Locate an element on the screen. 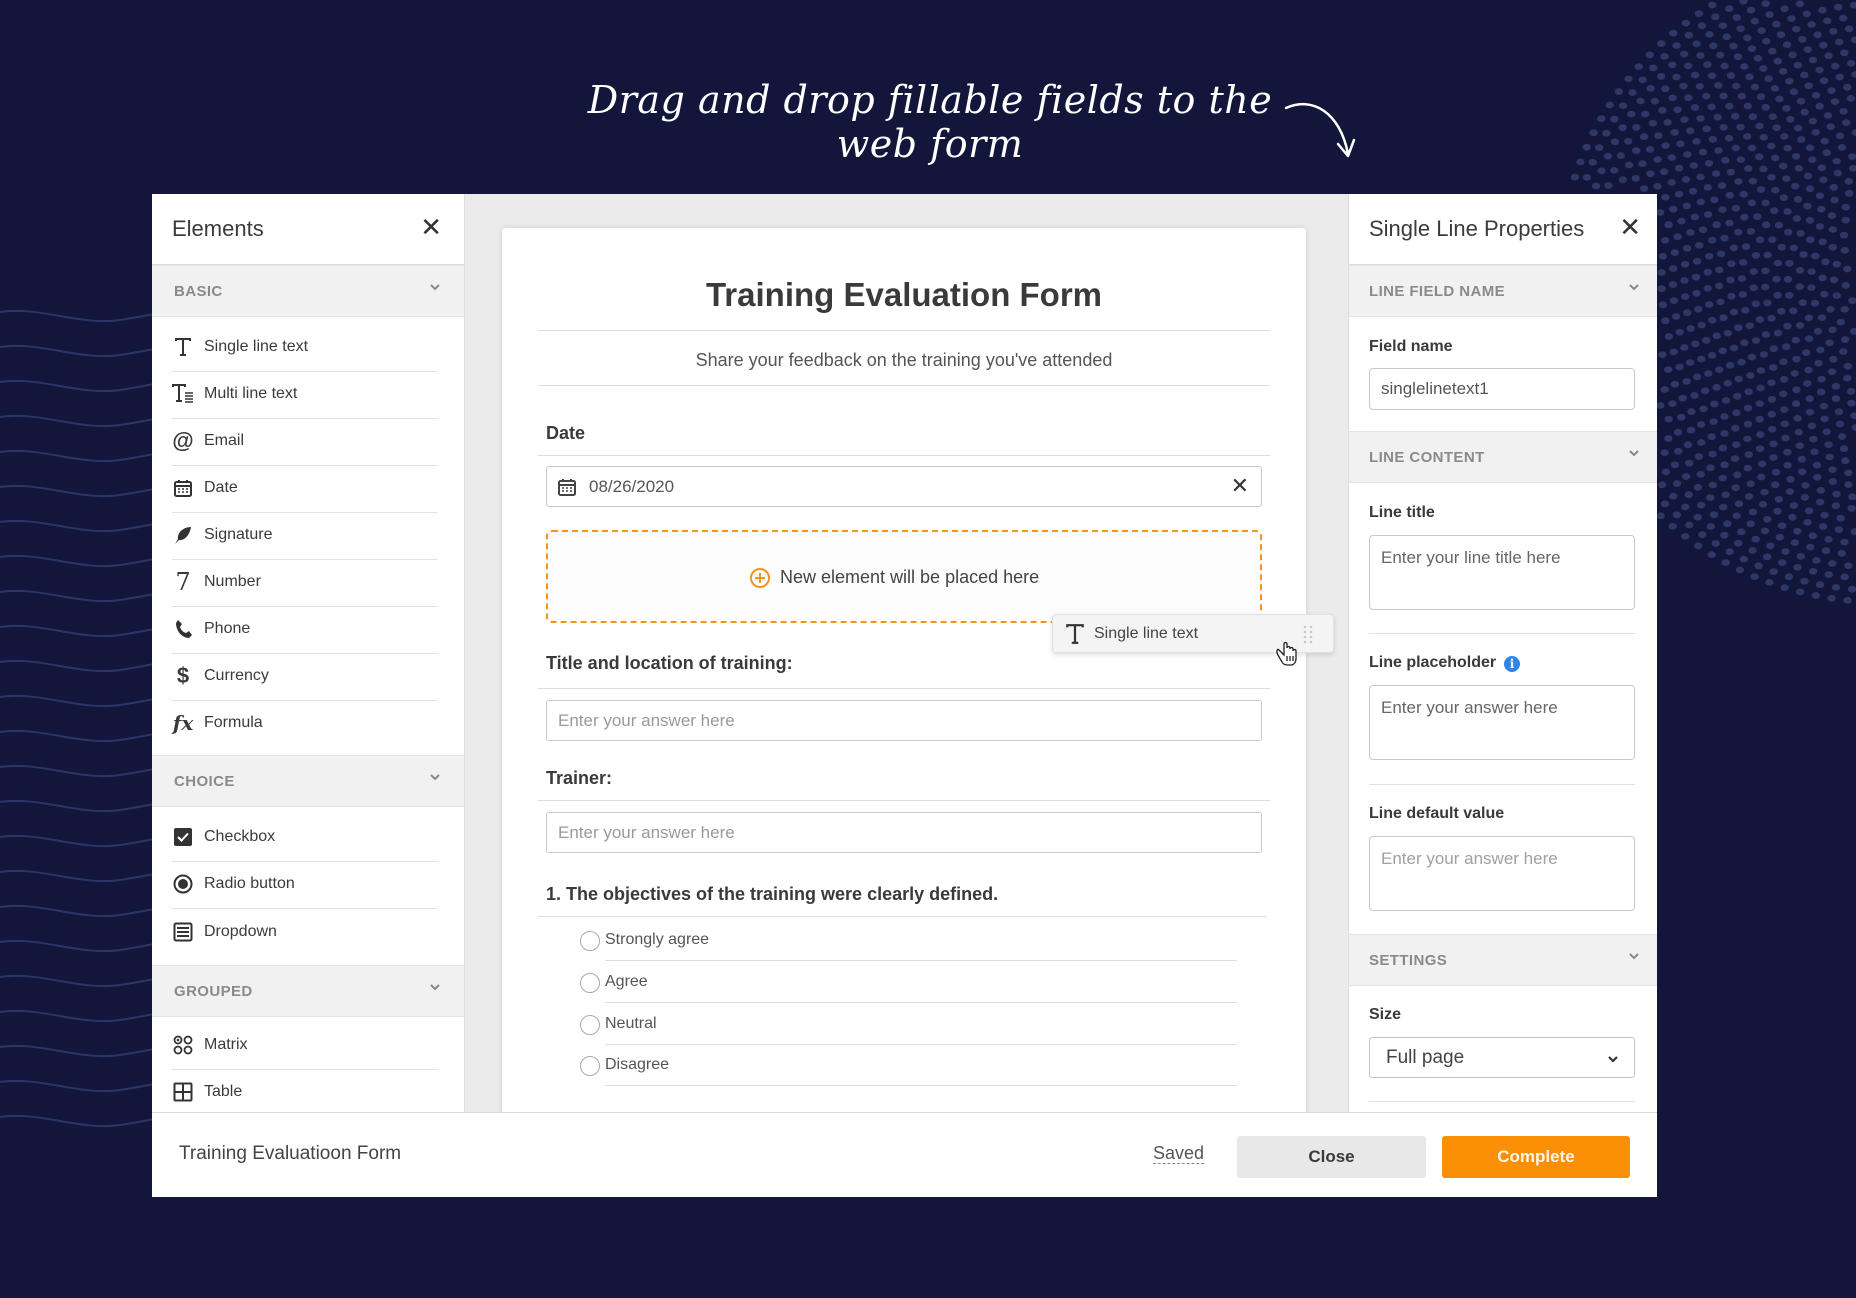  element-table: Table is located at coordinates (305, 1093).